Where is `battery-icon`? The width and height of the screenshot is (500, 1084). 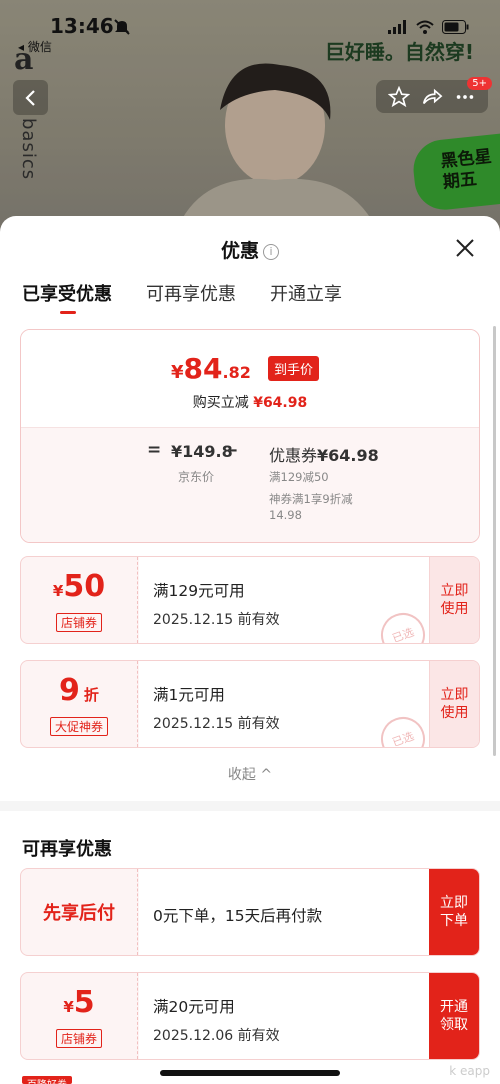 battery-icon is located at coordinates (455, 27).